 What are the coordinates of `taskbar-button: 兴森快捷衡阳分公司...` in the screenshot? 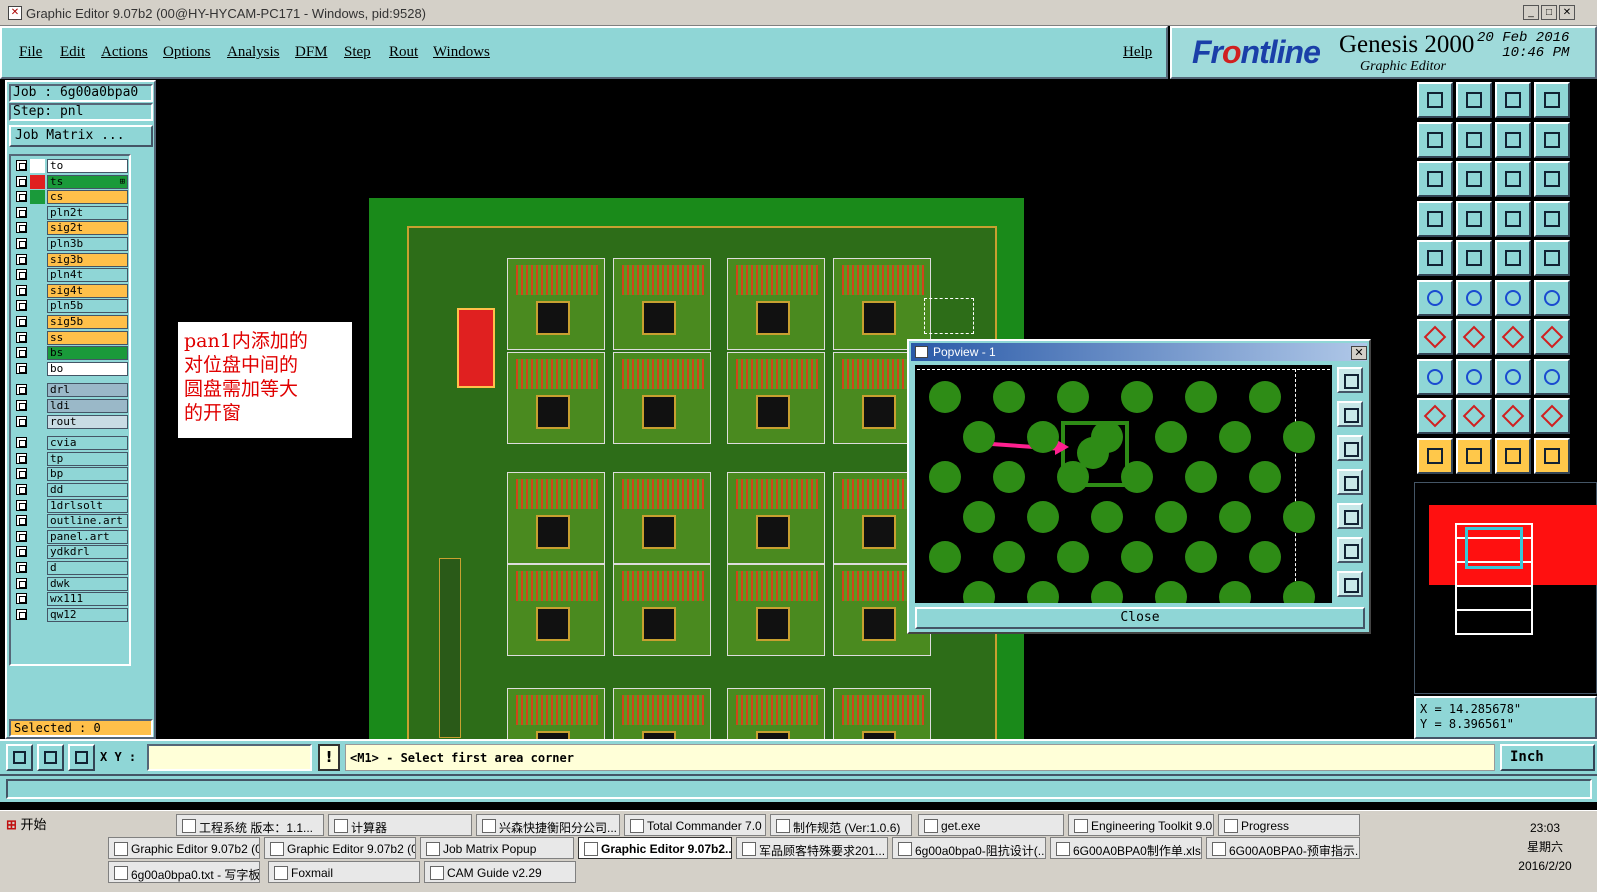 It's located at (548, 825).